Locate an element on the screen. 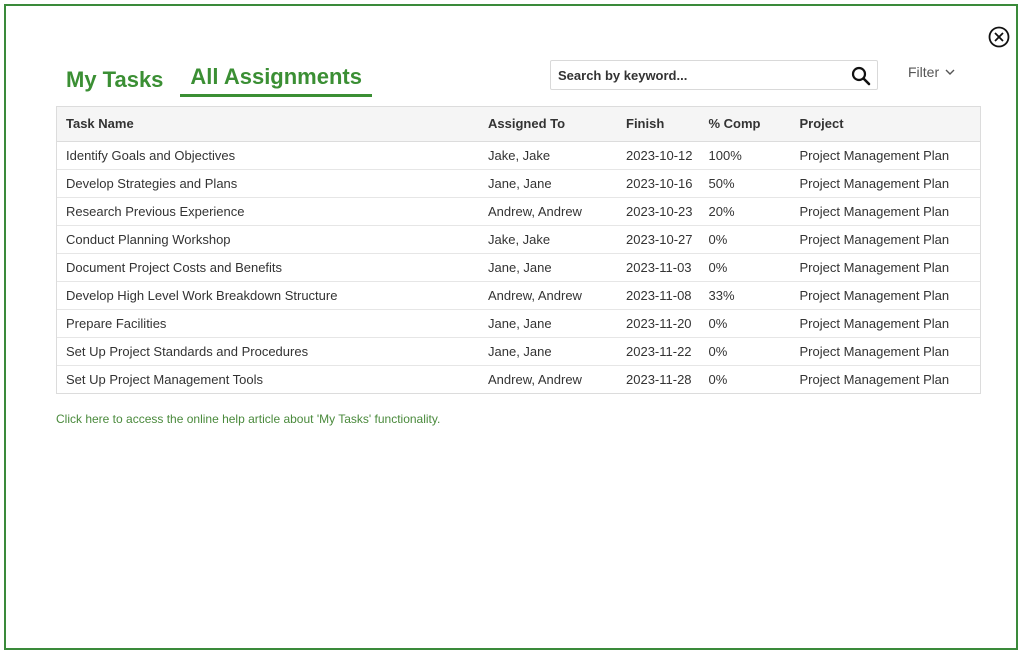  cell-finish: 2023-10-12 is located at coordinates (659, 155).